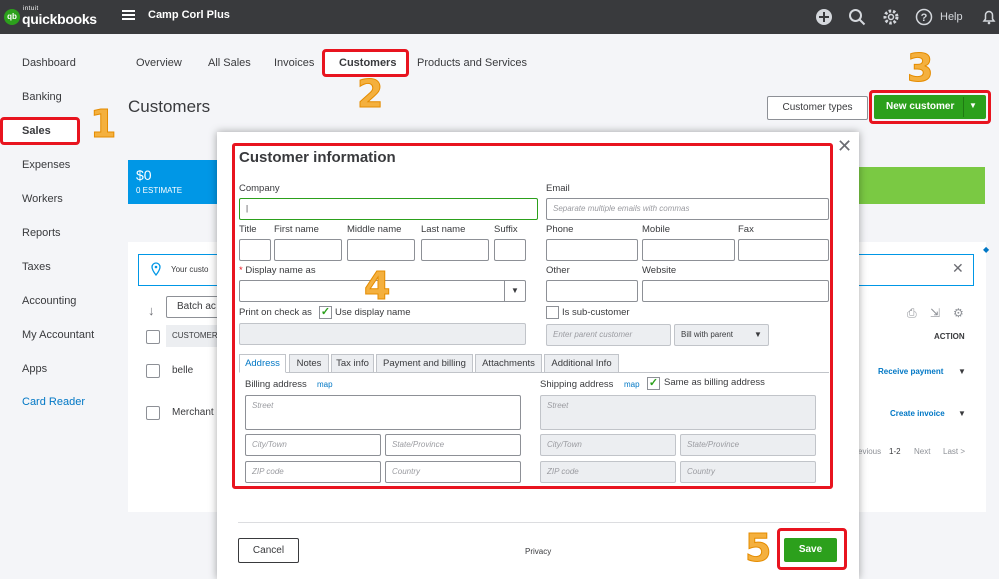  I want to click on hamburger-menu-icon, so click(128, 15).